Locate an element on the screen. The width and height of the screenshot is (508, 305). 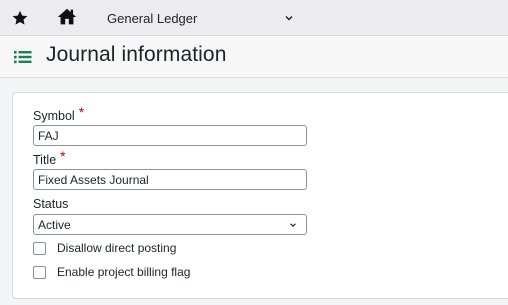
app-selector-label: General Ledger is located at coordinates (152, 18).